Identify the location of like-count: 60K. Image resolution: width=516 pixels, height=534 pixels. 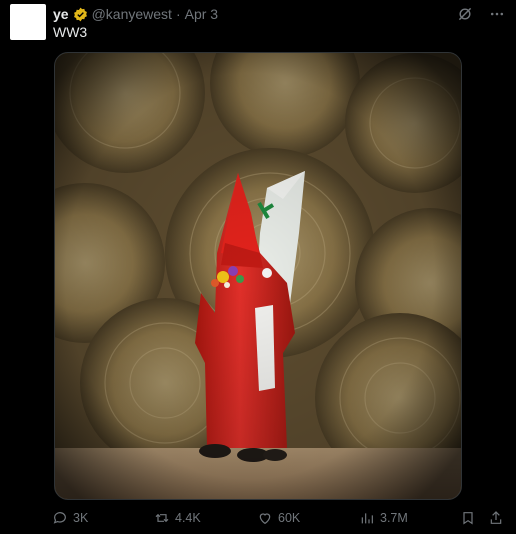
(289, 518).